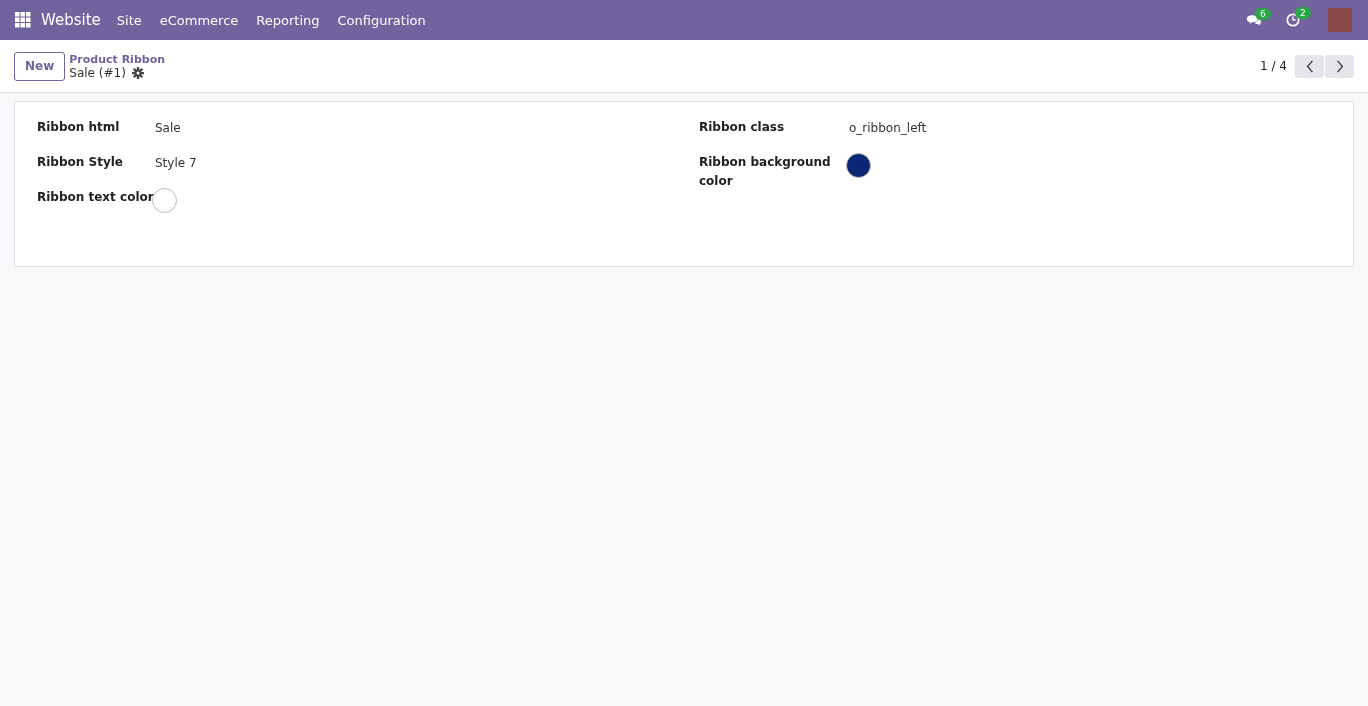 The image size is (1368, 706). Describe the element at coordinates (888, 125) in the screenshot. I see `field-value: o_ribbon_left` at that location.